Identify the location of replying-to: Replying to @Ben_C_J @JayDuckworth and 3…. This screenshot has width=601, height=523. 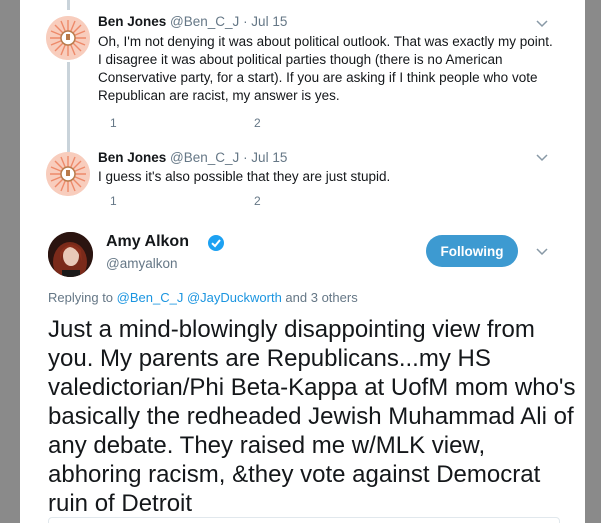
(203, 297).